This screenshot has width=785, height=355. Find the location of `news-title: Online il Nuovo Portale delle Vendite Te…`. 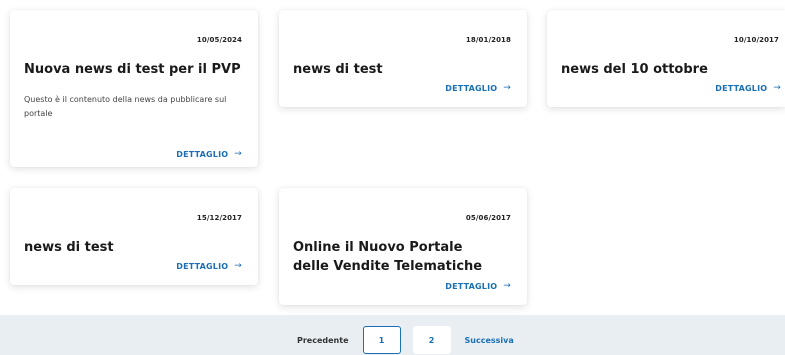

news-title: Online il Nuovo Portale delle Vendite Te… is located at coordinates (388, 257).